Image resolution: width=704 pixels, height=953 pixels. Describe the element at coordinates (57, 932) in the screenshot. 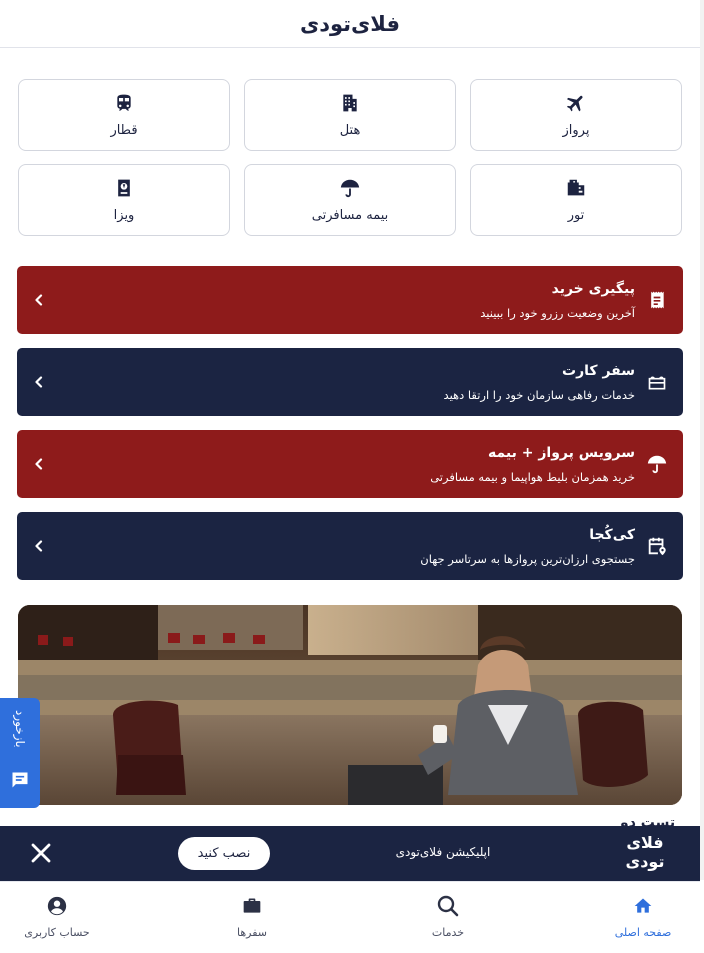

I see `nav-label: حساب کاربری` at that location.